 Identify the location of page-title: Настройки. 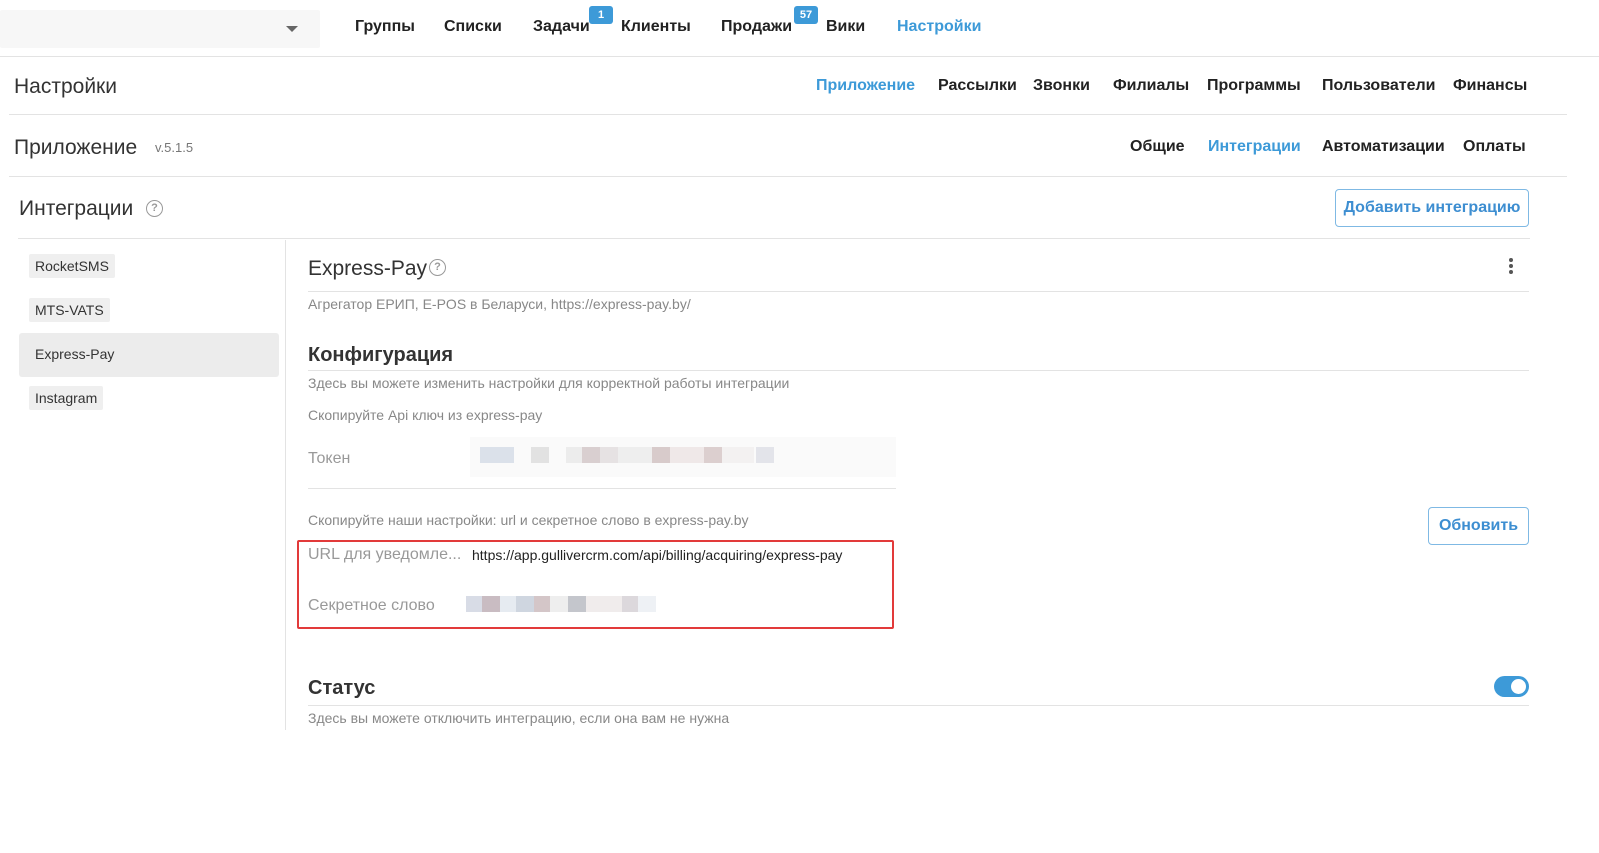
(65, 86).